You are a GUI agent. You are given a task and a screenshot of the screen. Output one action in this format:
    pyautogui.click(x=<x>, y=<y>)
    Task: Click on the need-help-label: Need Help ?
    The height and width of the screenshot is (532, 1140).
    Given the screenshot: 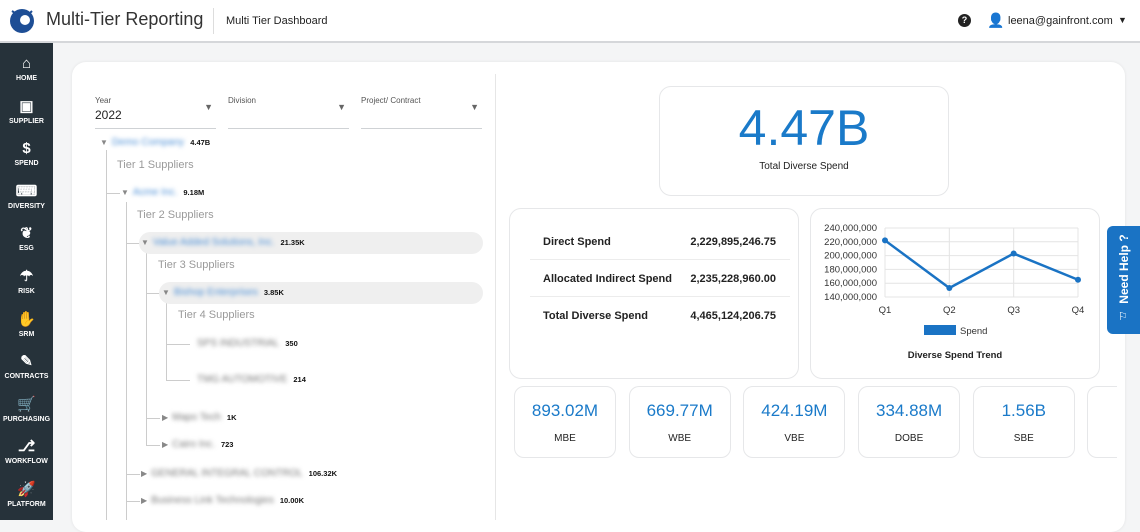 What is the action you would take?
    pyautogui.click(x=1124, y=269)
    